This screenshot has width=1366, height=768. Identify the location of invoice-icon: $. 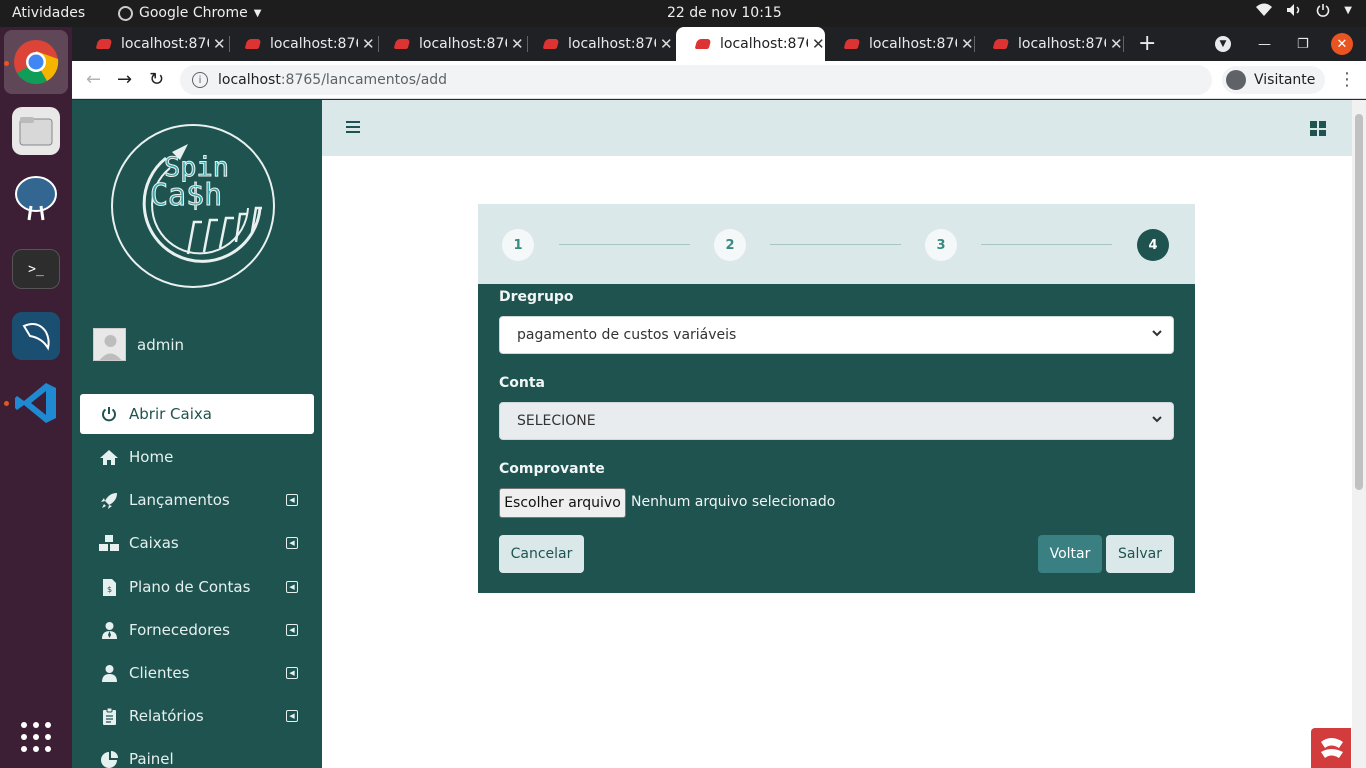
(109, 587).